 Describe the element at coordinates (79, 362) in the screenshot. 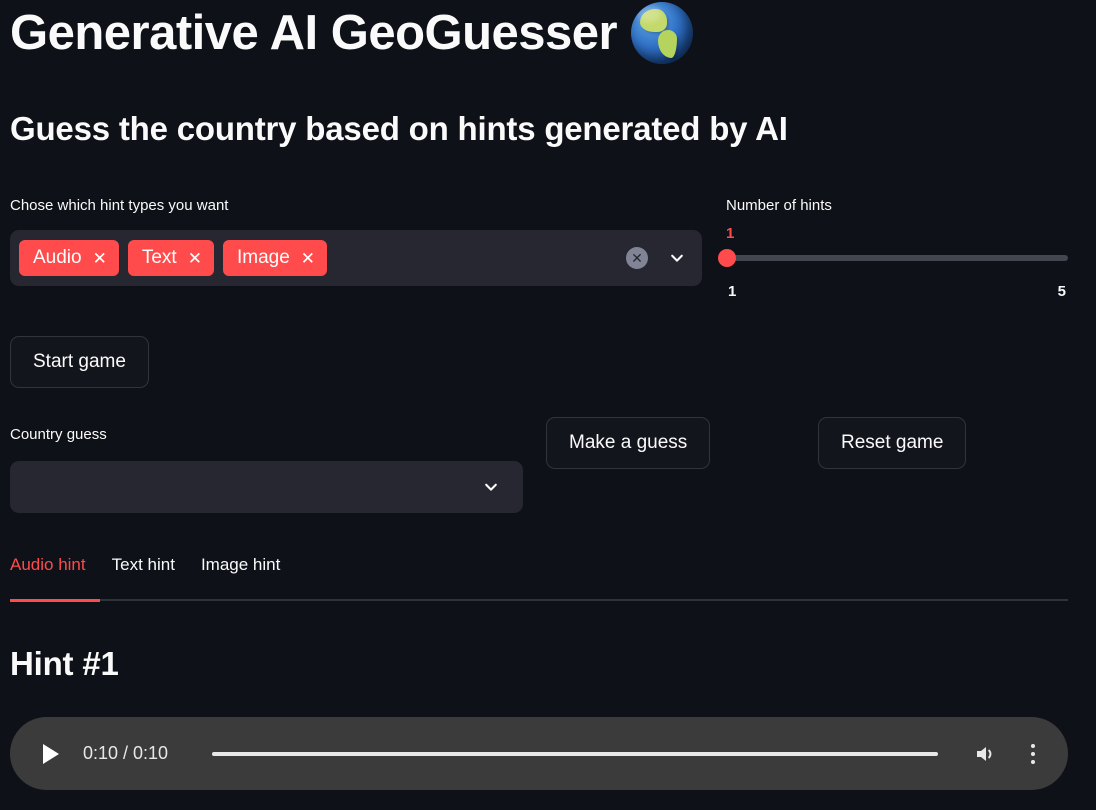

I see `start-game-button: Start game` at that location.